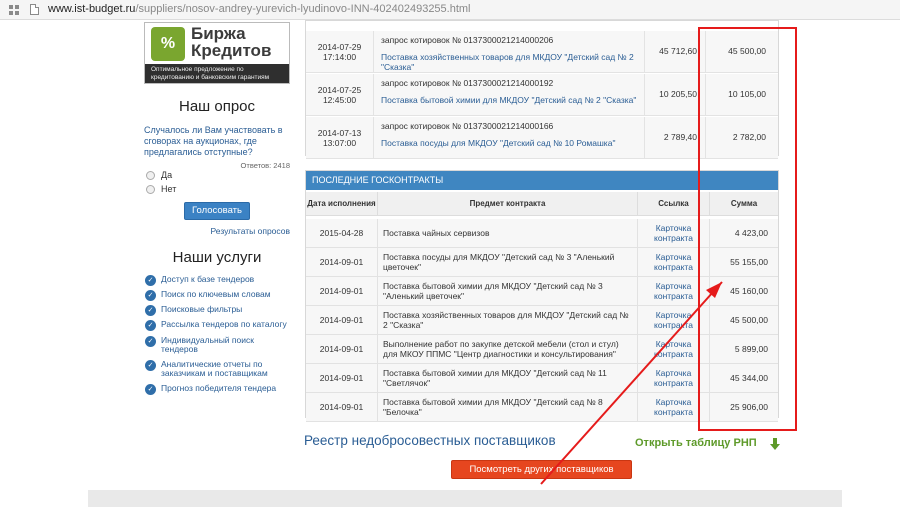 Image resolution: width=900 pixels, height=507 pixels. Describe the element at coordinates (674, 204) in the screenshot. I see `column-header-link: Ссылка` at that location.